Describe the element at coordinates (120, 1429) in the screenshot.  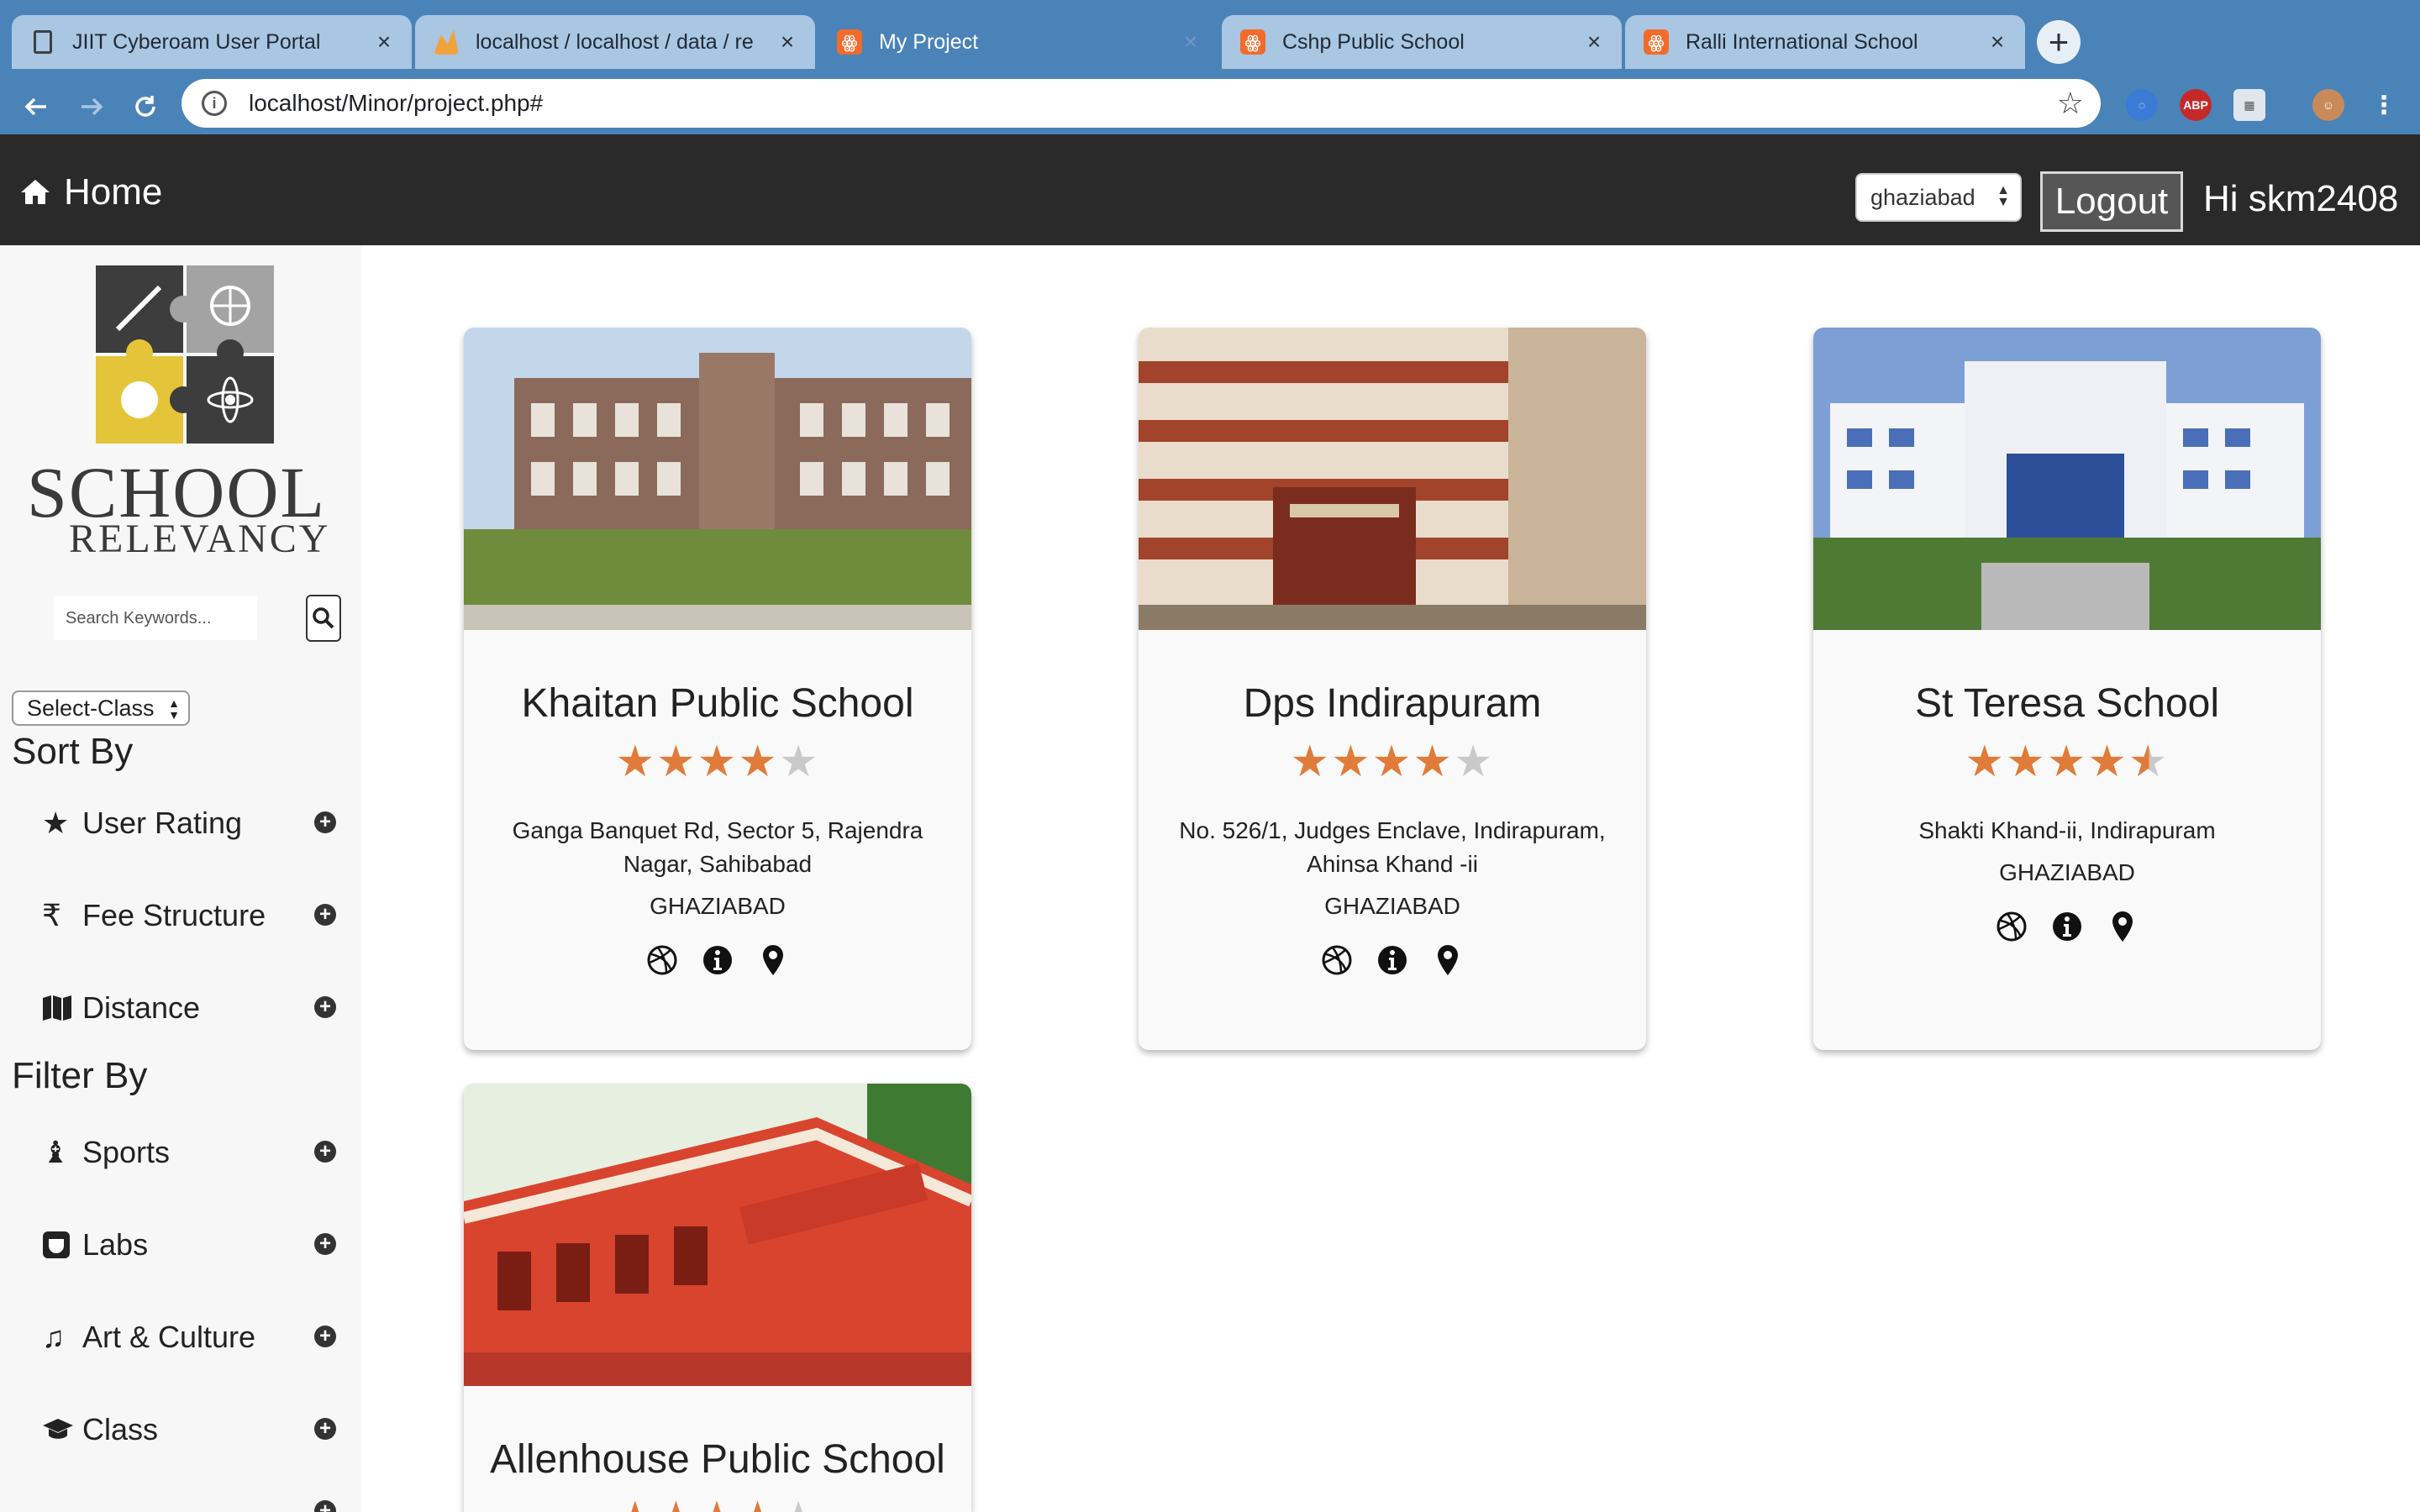
I see `filter-item-label: Class` at that location.